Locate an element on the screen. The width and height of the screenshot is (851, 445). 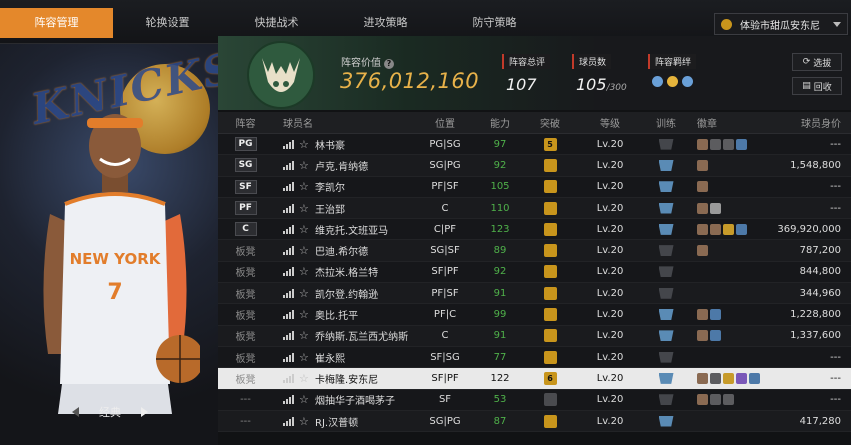
tab-defense-strategy: 防守策略 is located at coordinates (494, 23).